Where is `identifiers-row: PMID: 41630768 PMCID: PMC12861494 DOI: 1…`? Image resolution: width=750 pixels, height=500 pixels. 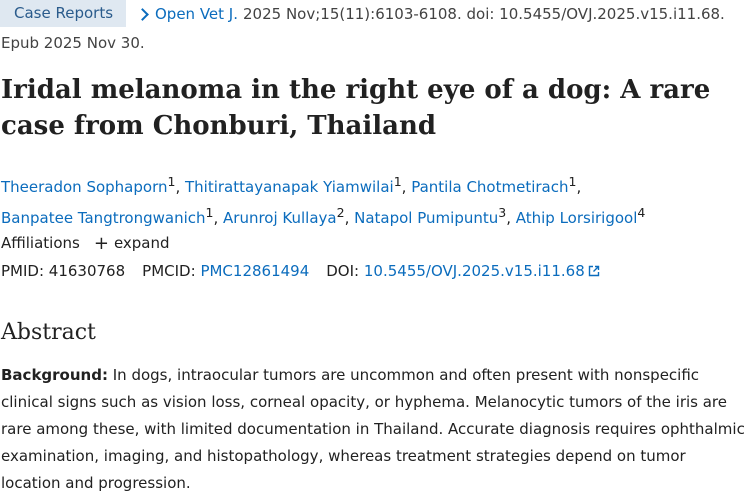
identifiers-row: PMID: 41630768 PMCID: PMC12861494 DOI: 1… is located at coordinates (300, 271).